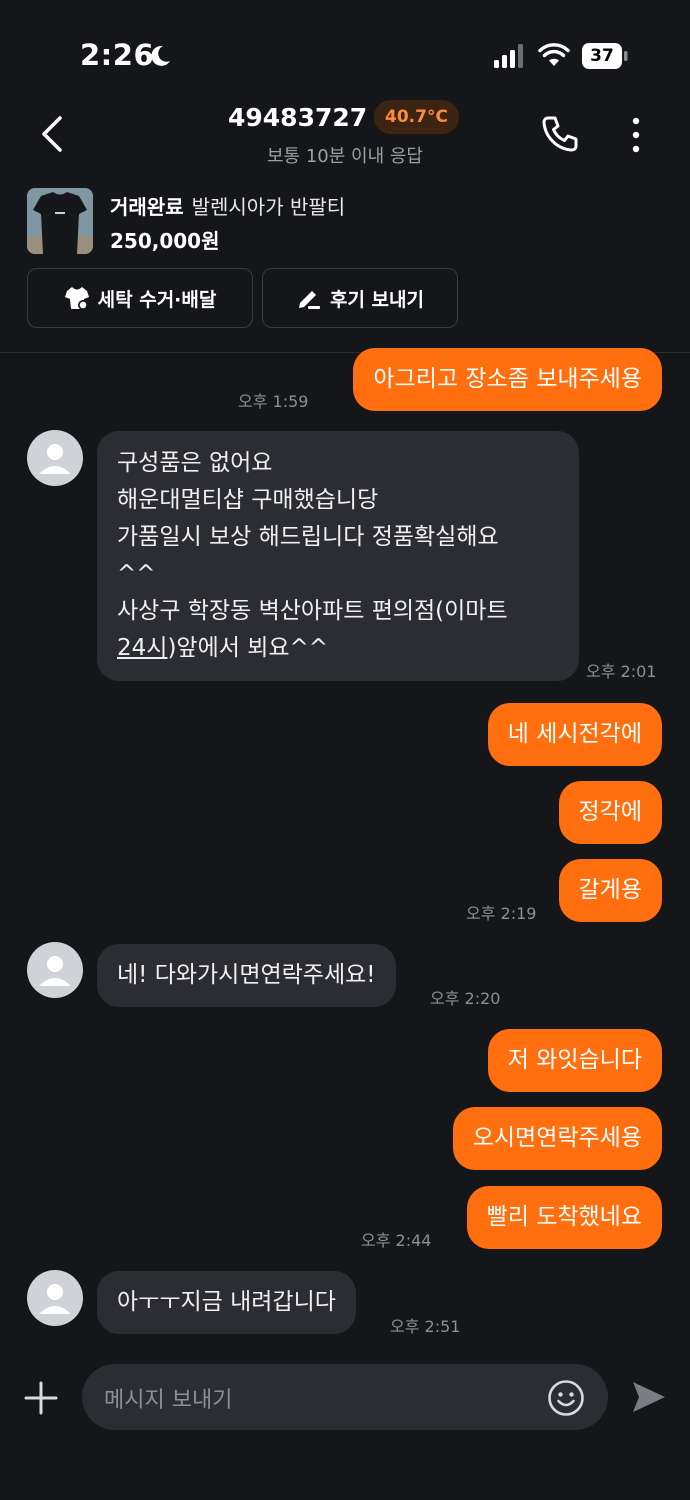 This screenshot has height=1500, width=690. I want to click on phone-icon, so click(560, 134).